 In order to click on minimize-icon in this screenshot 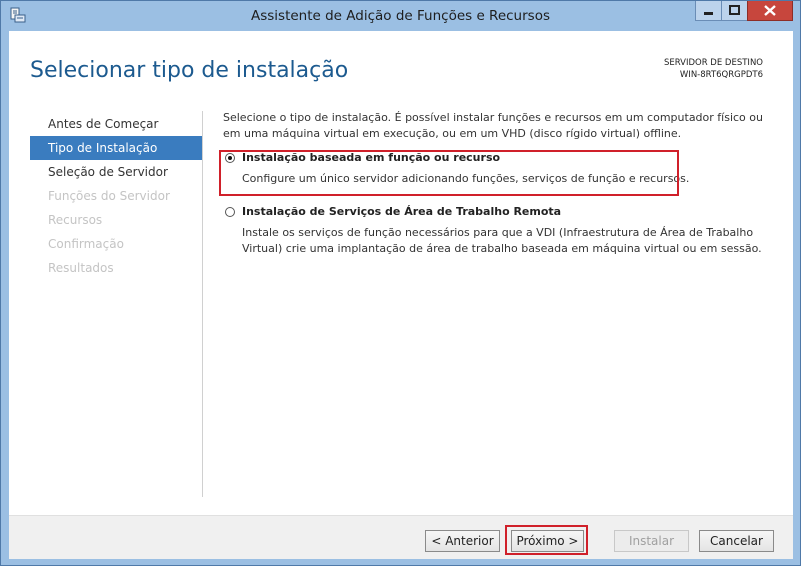, I will do `click(708, 13)`.